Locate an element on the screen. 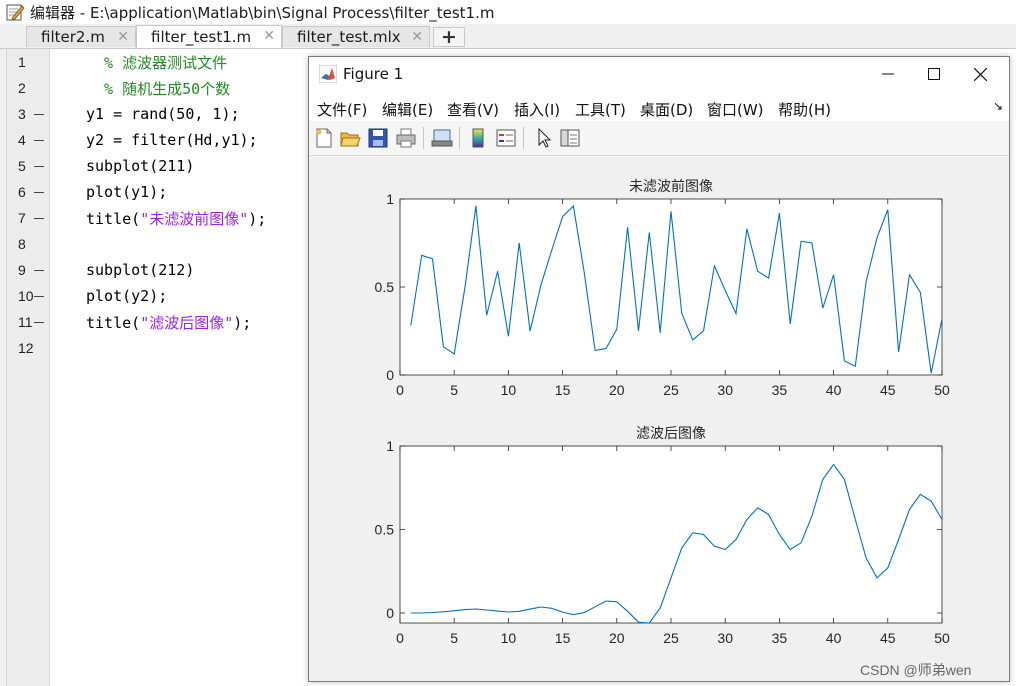  legend-icon is located at coordinates (506, 138).